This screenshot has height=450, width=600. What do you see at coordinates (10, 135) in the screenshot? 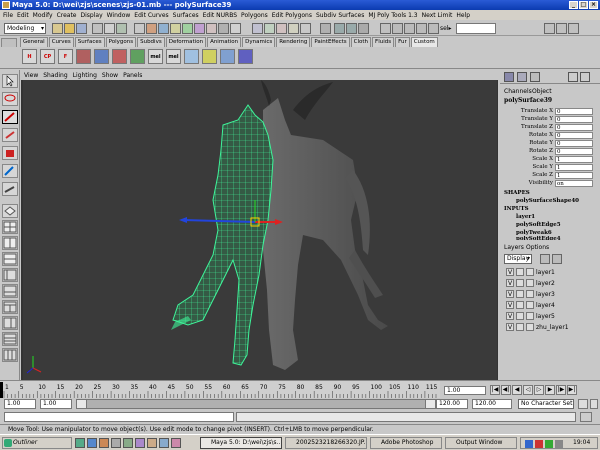
I see `rotate-tool-icon` at bounding box center [10, 135].